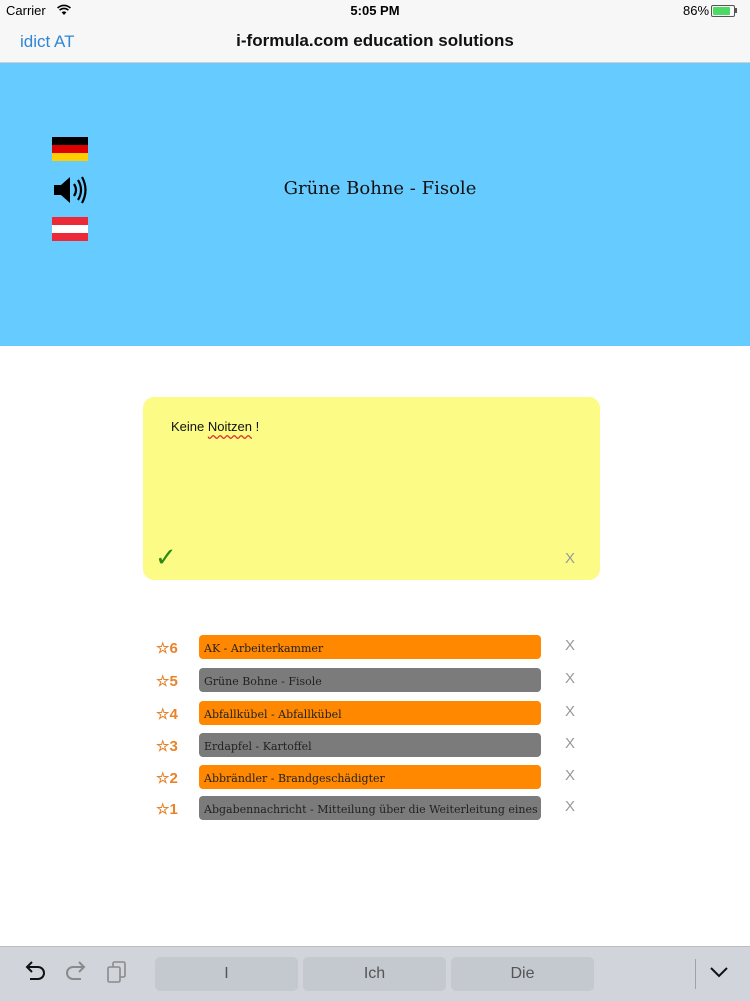 The image size is (750, 1001). I want to click on history-item-button: AK - Arbeiterkammer, so click(370, 647).